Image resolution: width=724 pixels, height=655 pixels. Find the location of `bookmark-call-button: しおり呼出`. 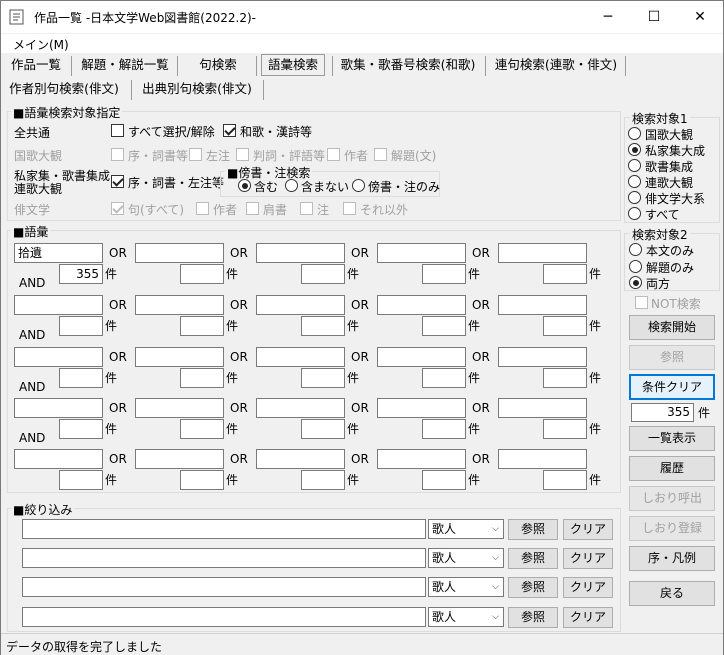

bookmark-call-button: しおり呼出 is located at coordinates (672, 498).